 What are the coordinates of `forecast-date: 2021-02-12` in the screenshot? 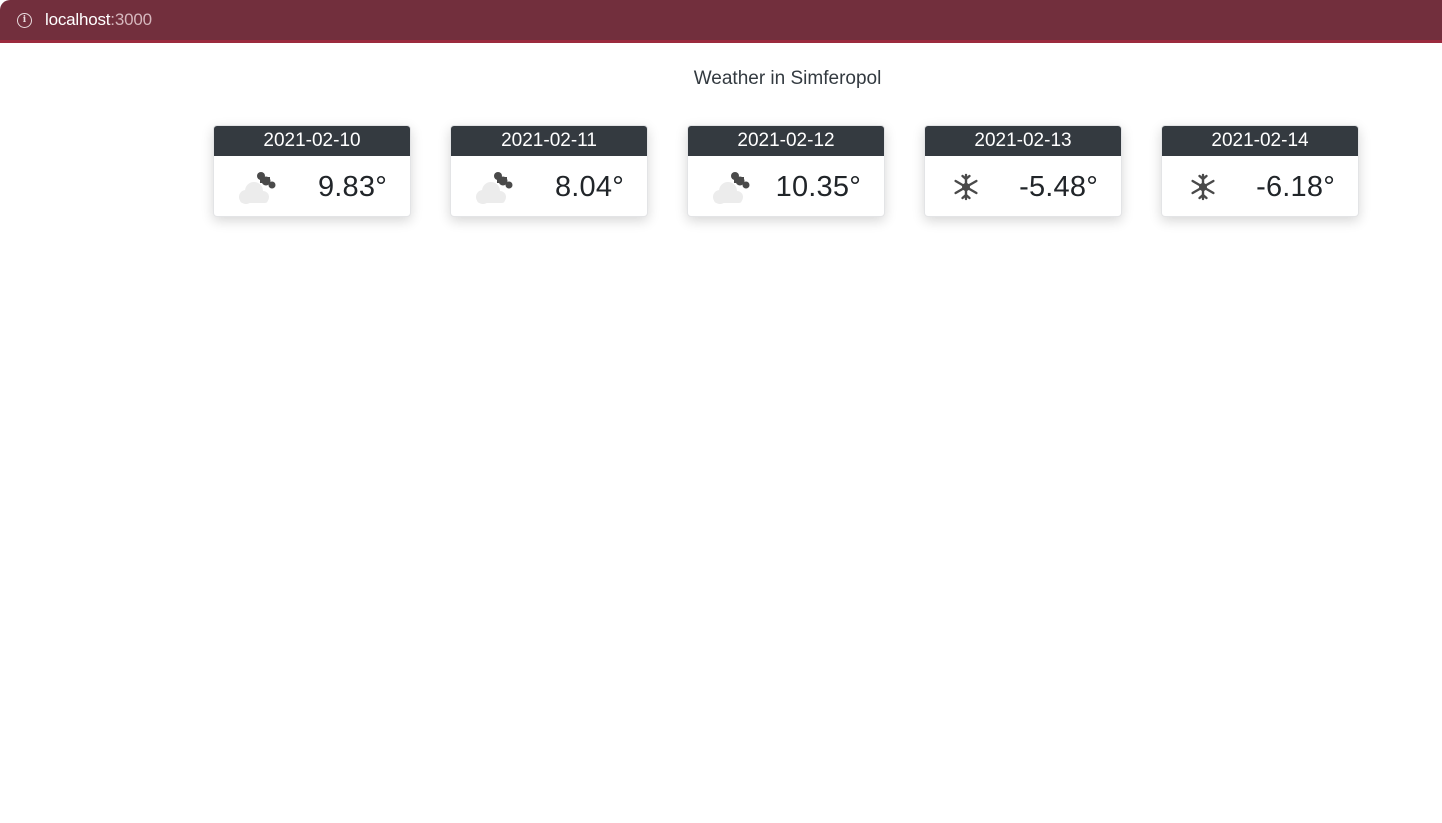 It's located at (786, 141).